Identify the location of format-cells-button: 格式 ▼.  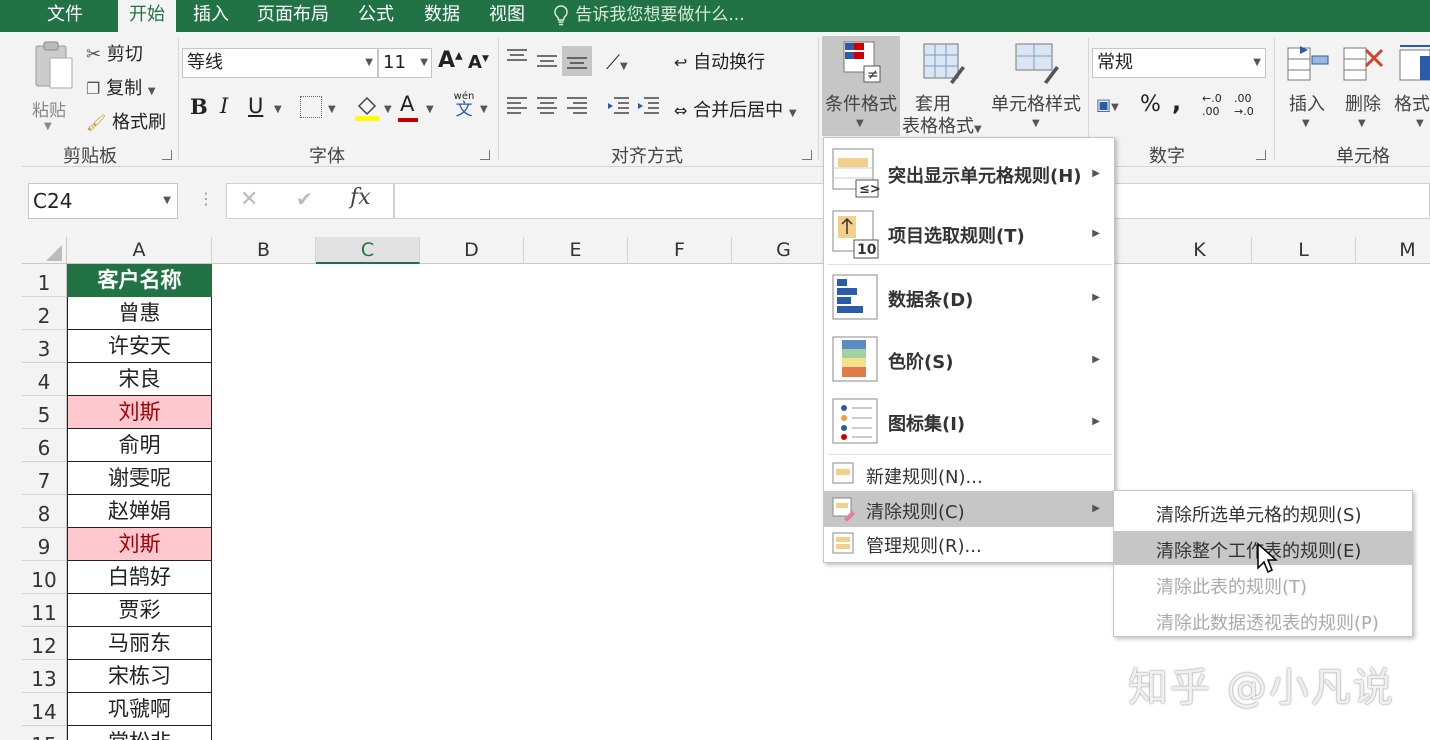
(1411, 86).